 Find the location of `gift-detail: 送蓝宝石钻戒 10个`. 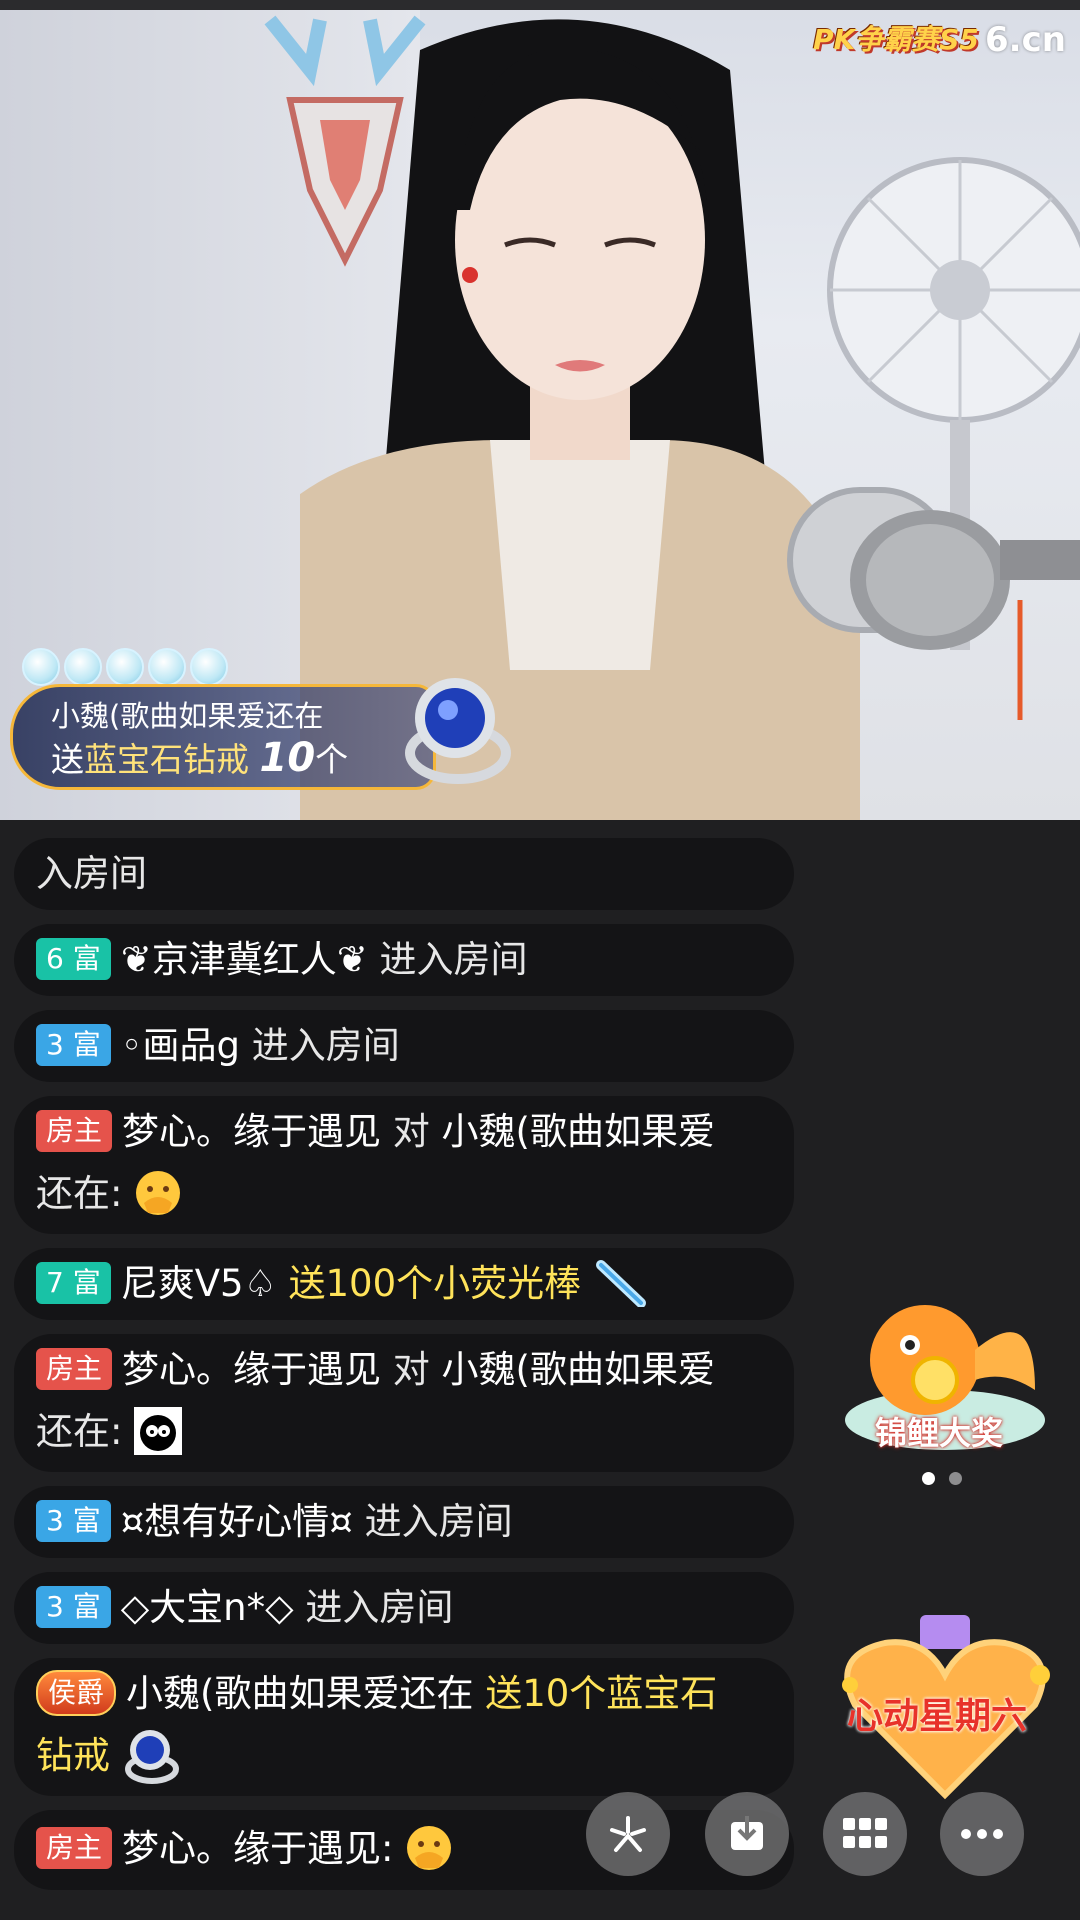

gift-detail: 送蓝宝石钻戒 10个 is located at coordinates (199, 757).